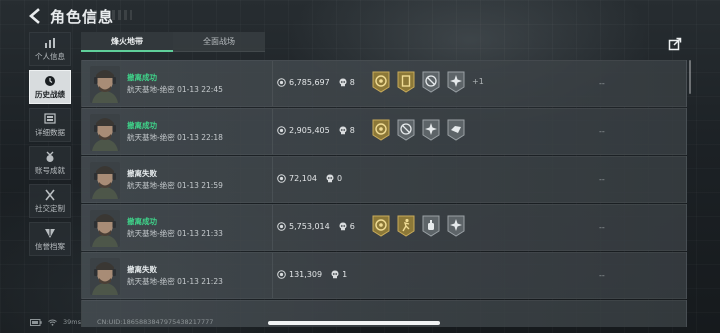  I want to click on data-sheet-icon, so click(50, 118).